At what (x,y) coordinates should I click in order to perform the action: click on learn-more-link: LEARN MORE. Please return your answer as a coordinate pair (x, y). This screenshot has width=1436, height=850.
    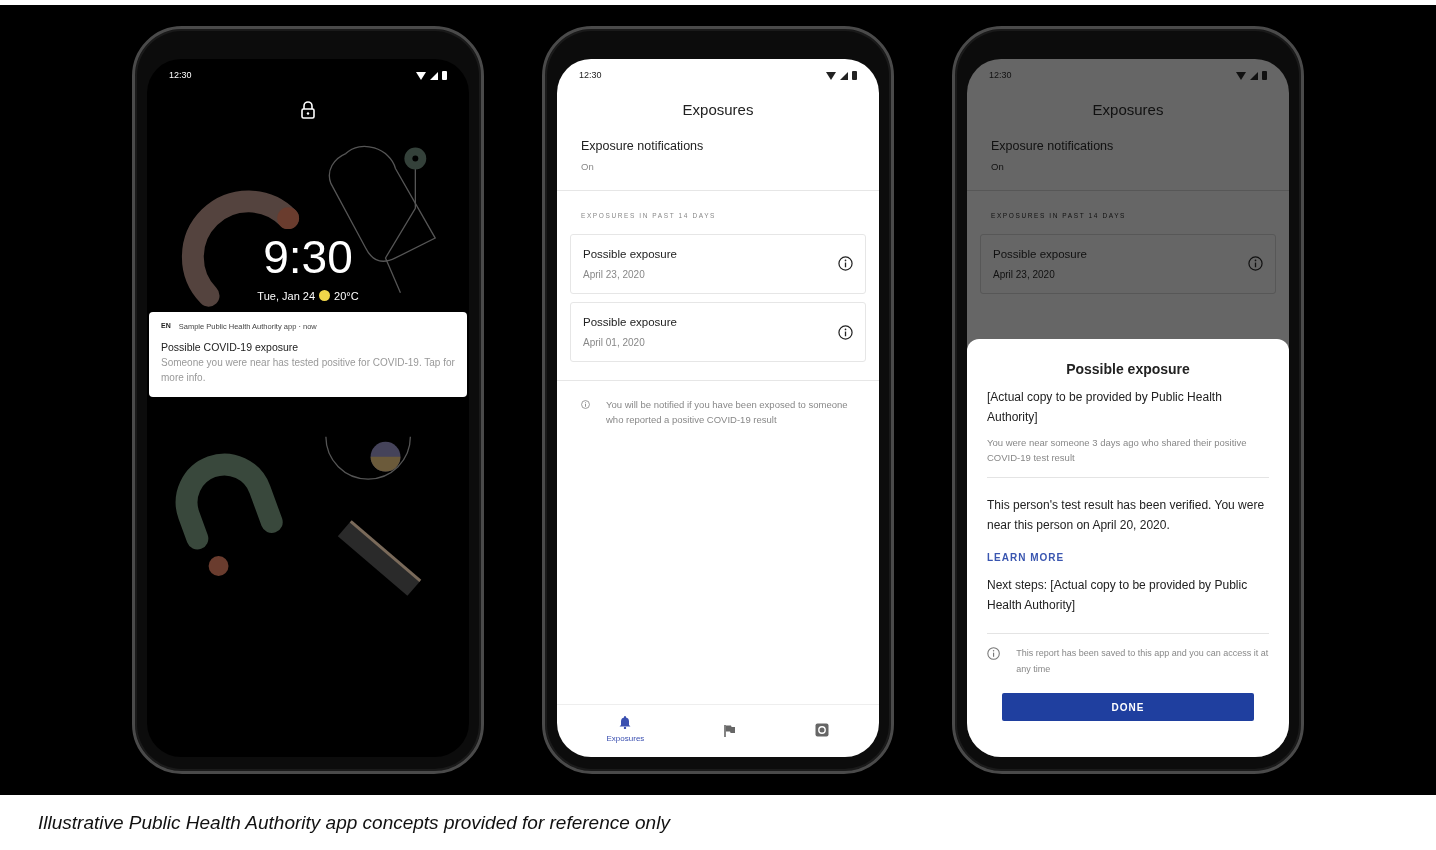
    Looking at the image, I should click on (1026, 557).